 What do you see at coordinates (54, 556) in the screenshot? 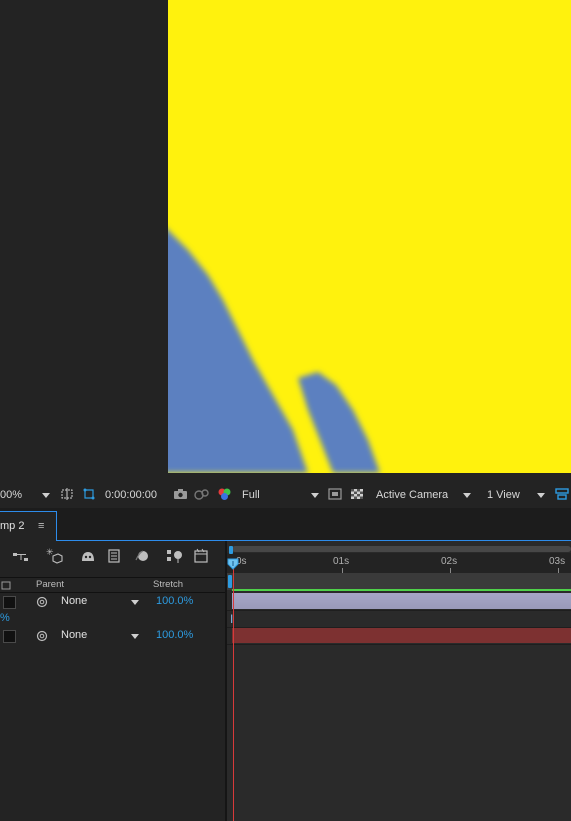
I see `draft-3d-icon: ✳` at bounding box center [54, 556].